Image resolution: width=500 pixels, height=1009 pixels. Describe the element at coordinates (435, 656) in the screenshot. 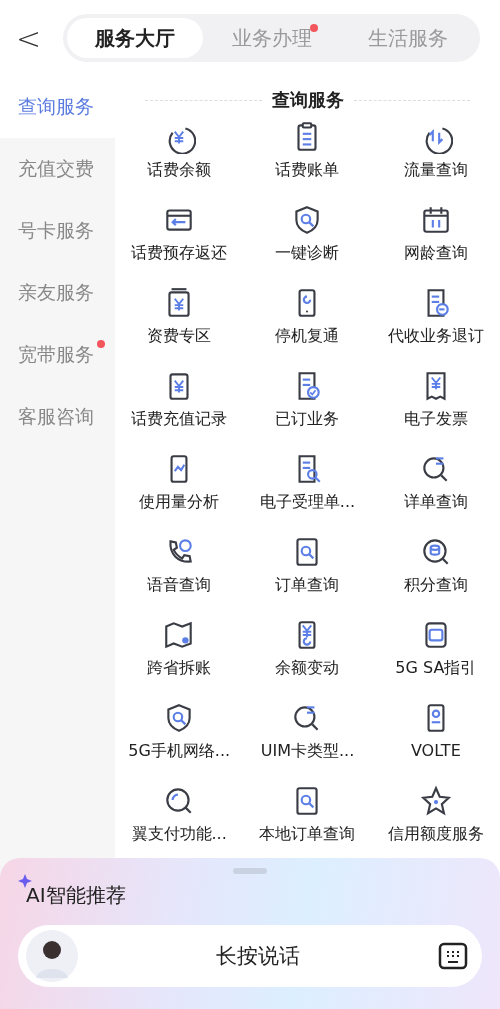

I see `service-item: 5G SA指引` at that location.